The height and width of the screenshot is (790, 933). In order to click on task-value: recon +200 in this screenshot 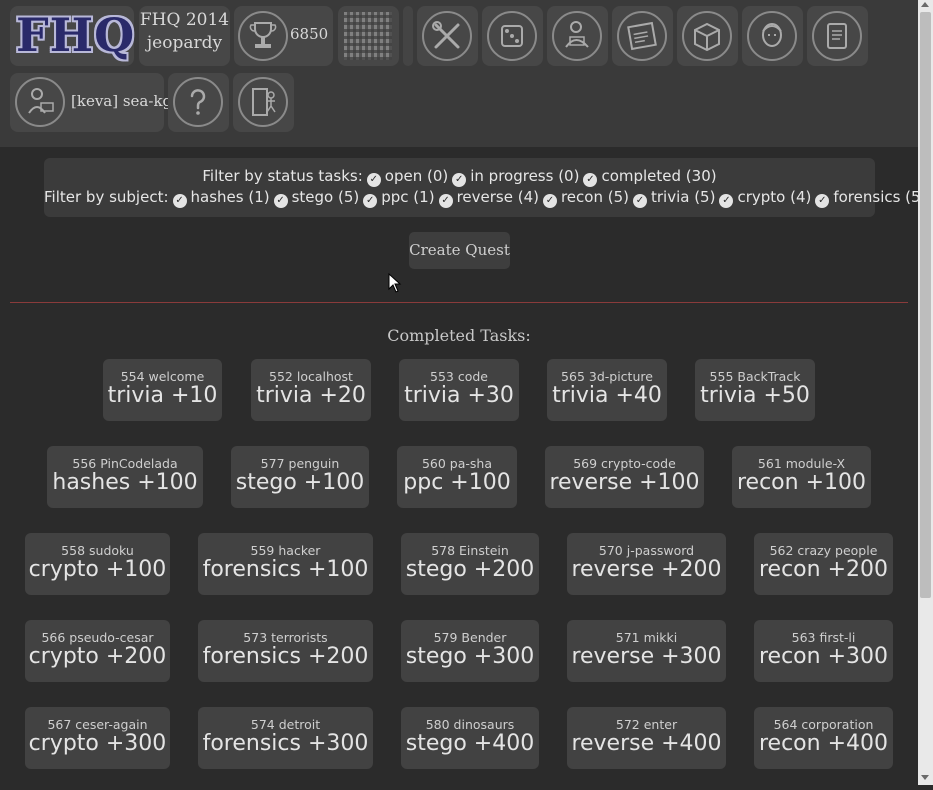, I will do `click(823, 569)`.